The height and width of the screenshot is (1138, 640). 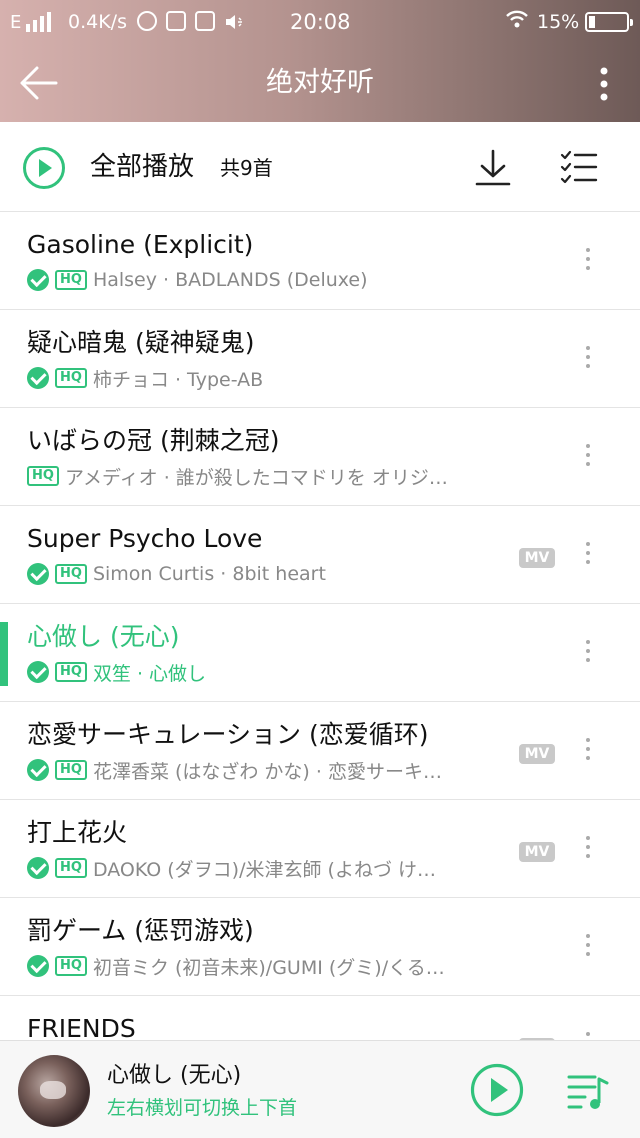 What do you see at coordinates (493, 168) in the screenshot?
I see `download-icon` at bounding box center [493, 168].